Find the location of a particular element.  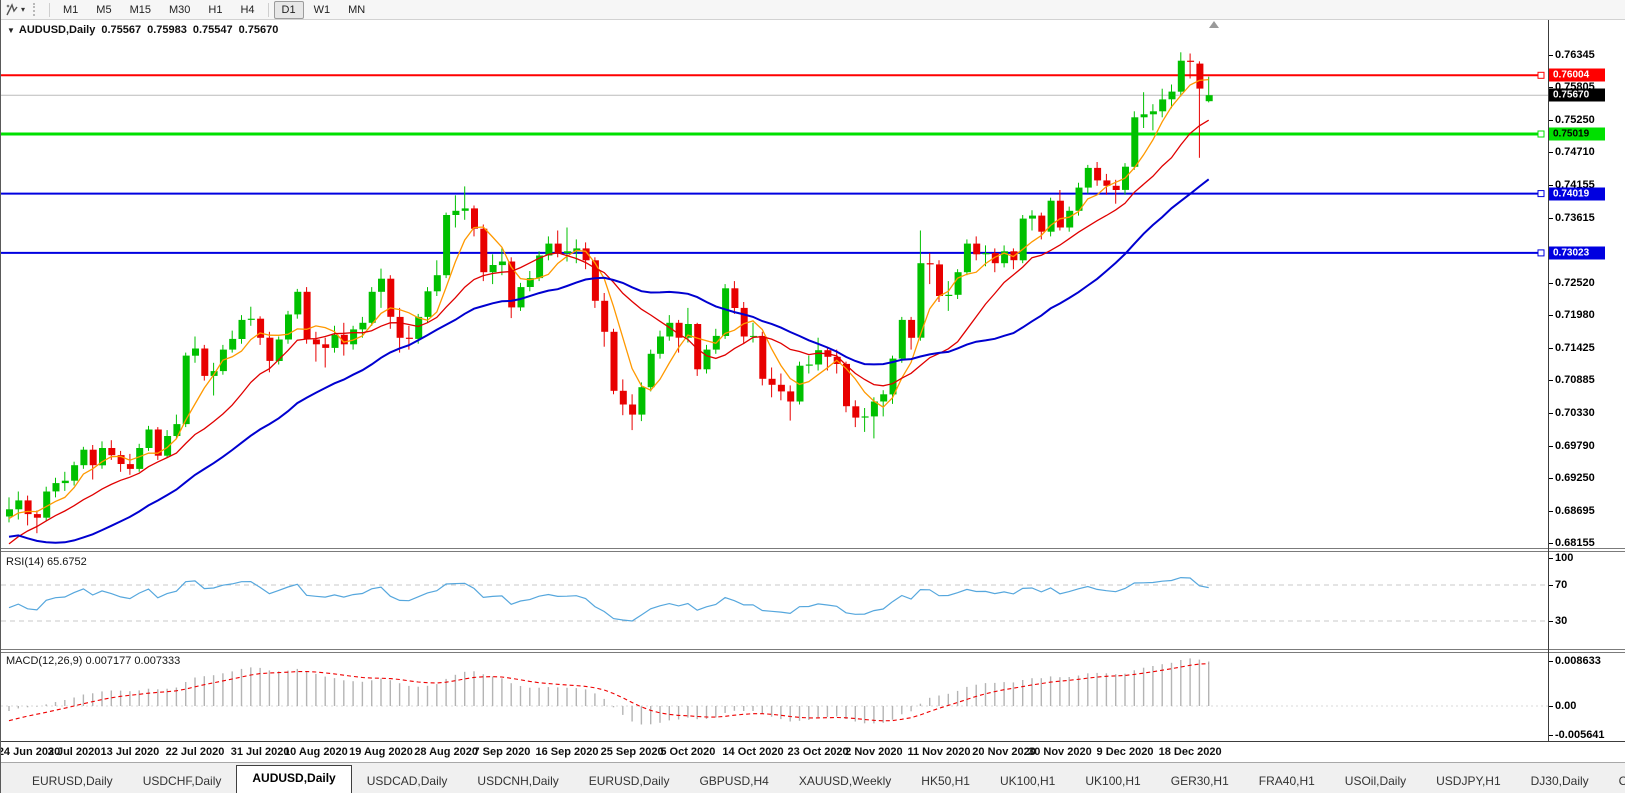

price-axis-tick-label: 0.72520 is located at coordinates (1575, 282).